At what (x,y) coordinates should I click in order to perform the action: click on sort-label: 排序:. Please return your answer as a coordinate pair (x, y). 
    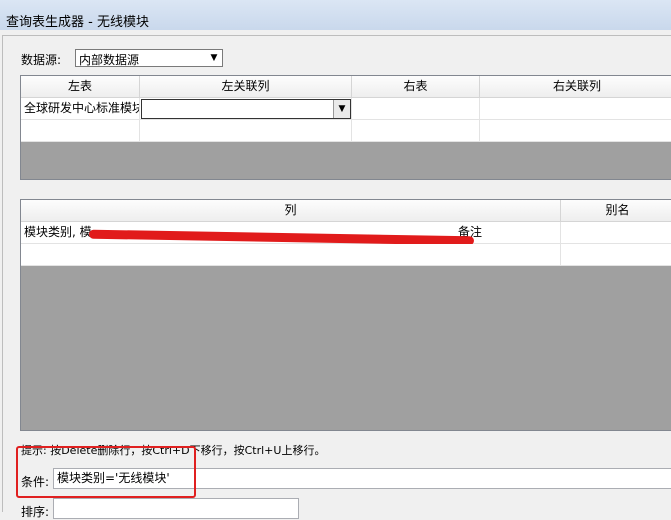
    Looking at the image, I should click on (35, 512).